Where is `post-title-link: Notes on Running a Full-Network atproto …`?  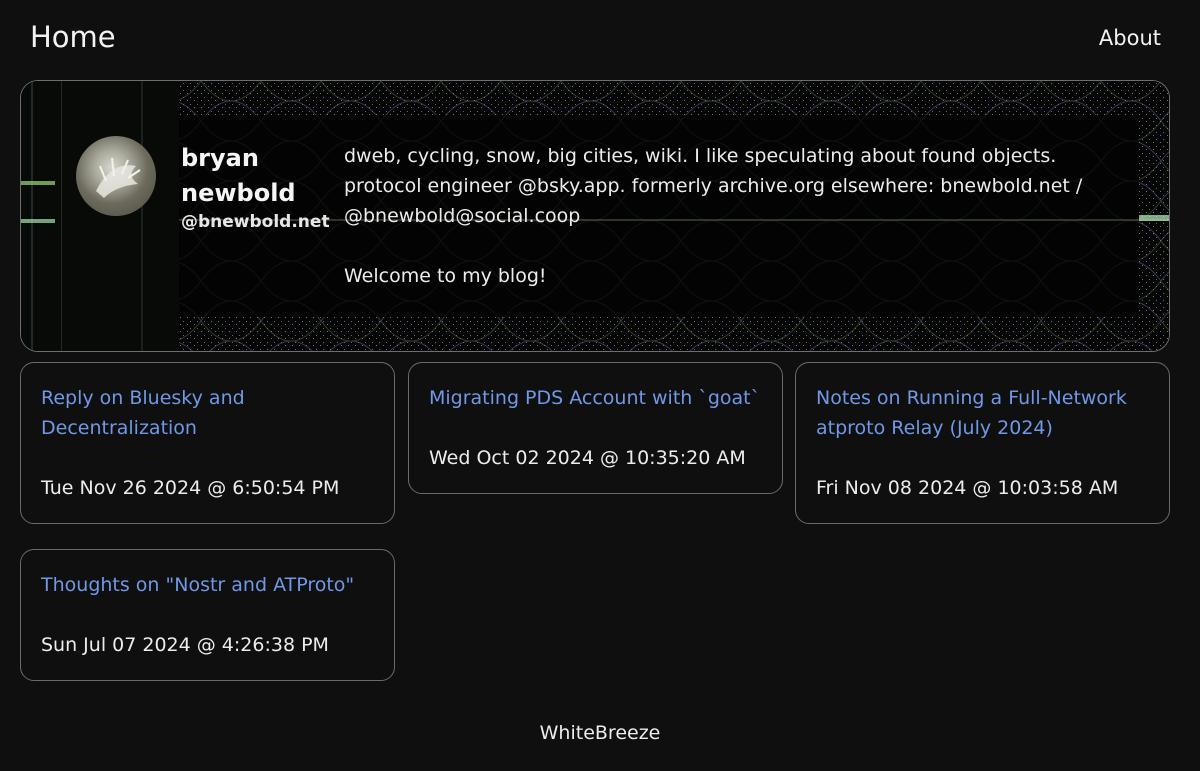 post-title-link: Notes on Running a Full-Network atproto … is located at coordinates (982, 413).